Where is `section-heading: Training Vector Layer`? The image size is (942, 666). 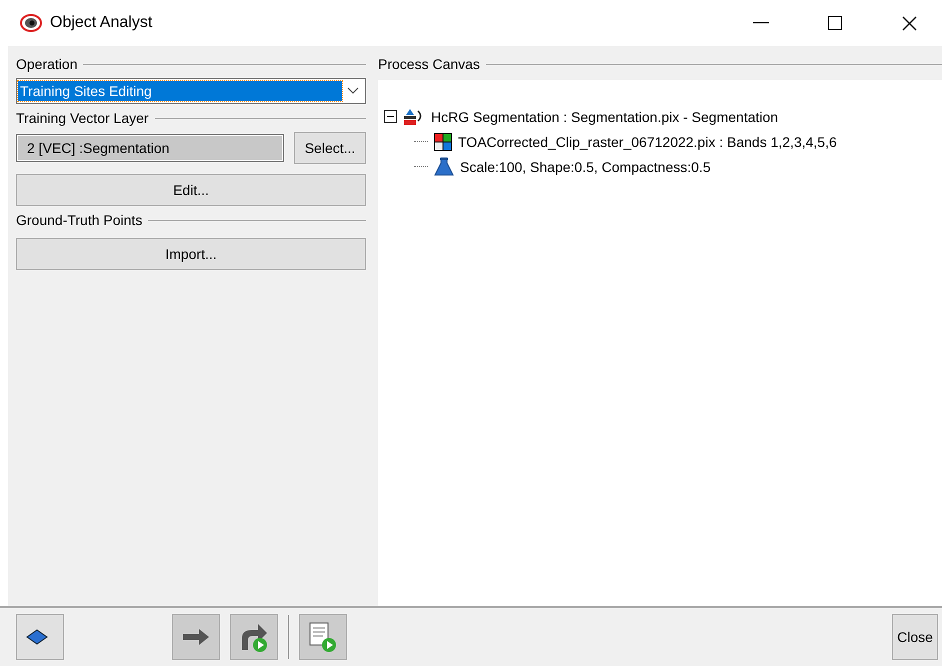 section-heading: Training Vector Layer is located at coordinates (82, 118).